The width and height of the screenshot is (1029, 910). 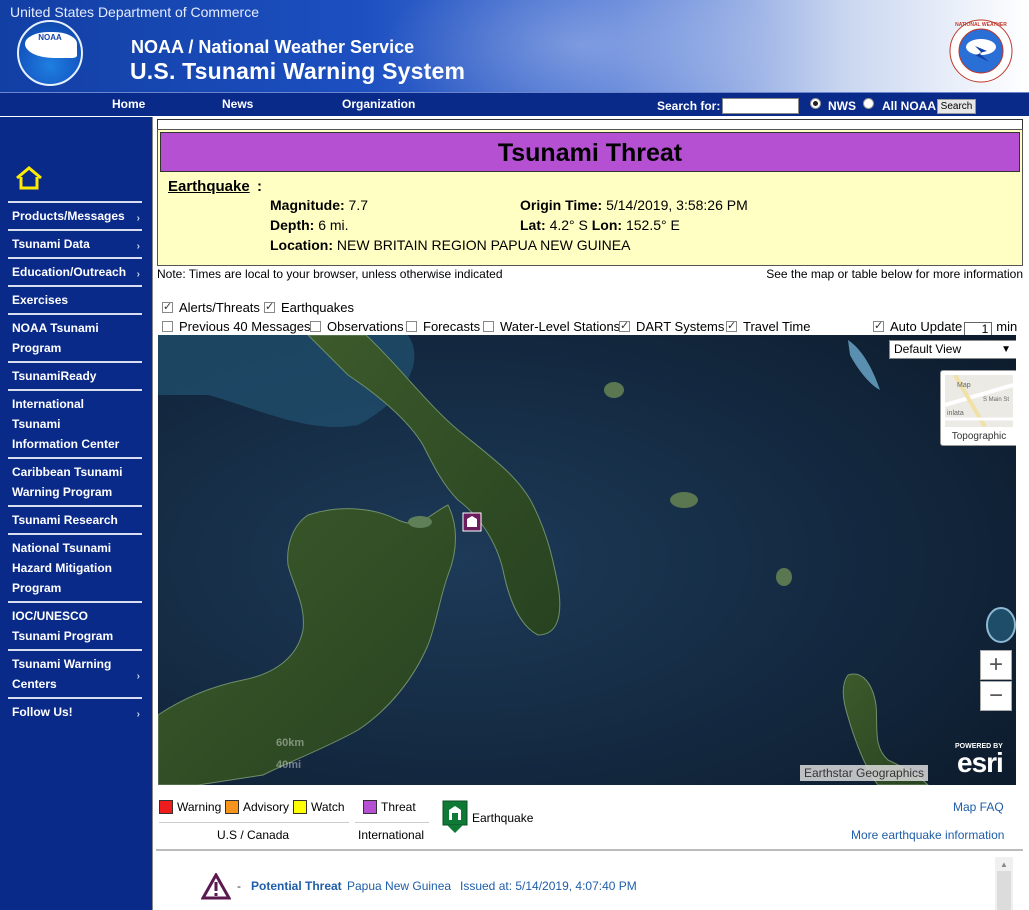 I want to click on sidebar-item-education-outreach: Education/Outreach ›, so click(x=75, y=271).